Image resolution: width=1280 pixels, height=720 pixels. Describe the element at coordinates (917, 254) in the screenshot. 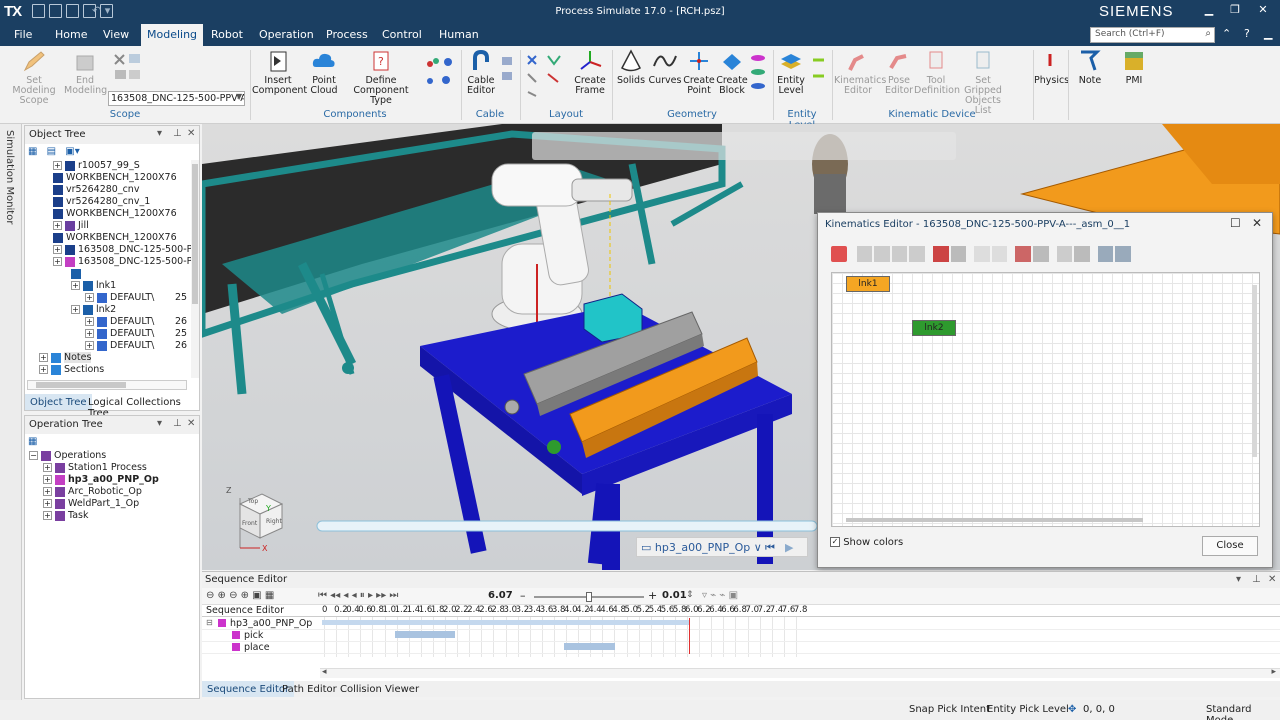

I see `joint-lock-icon` at that location.